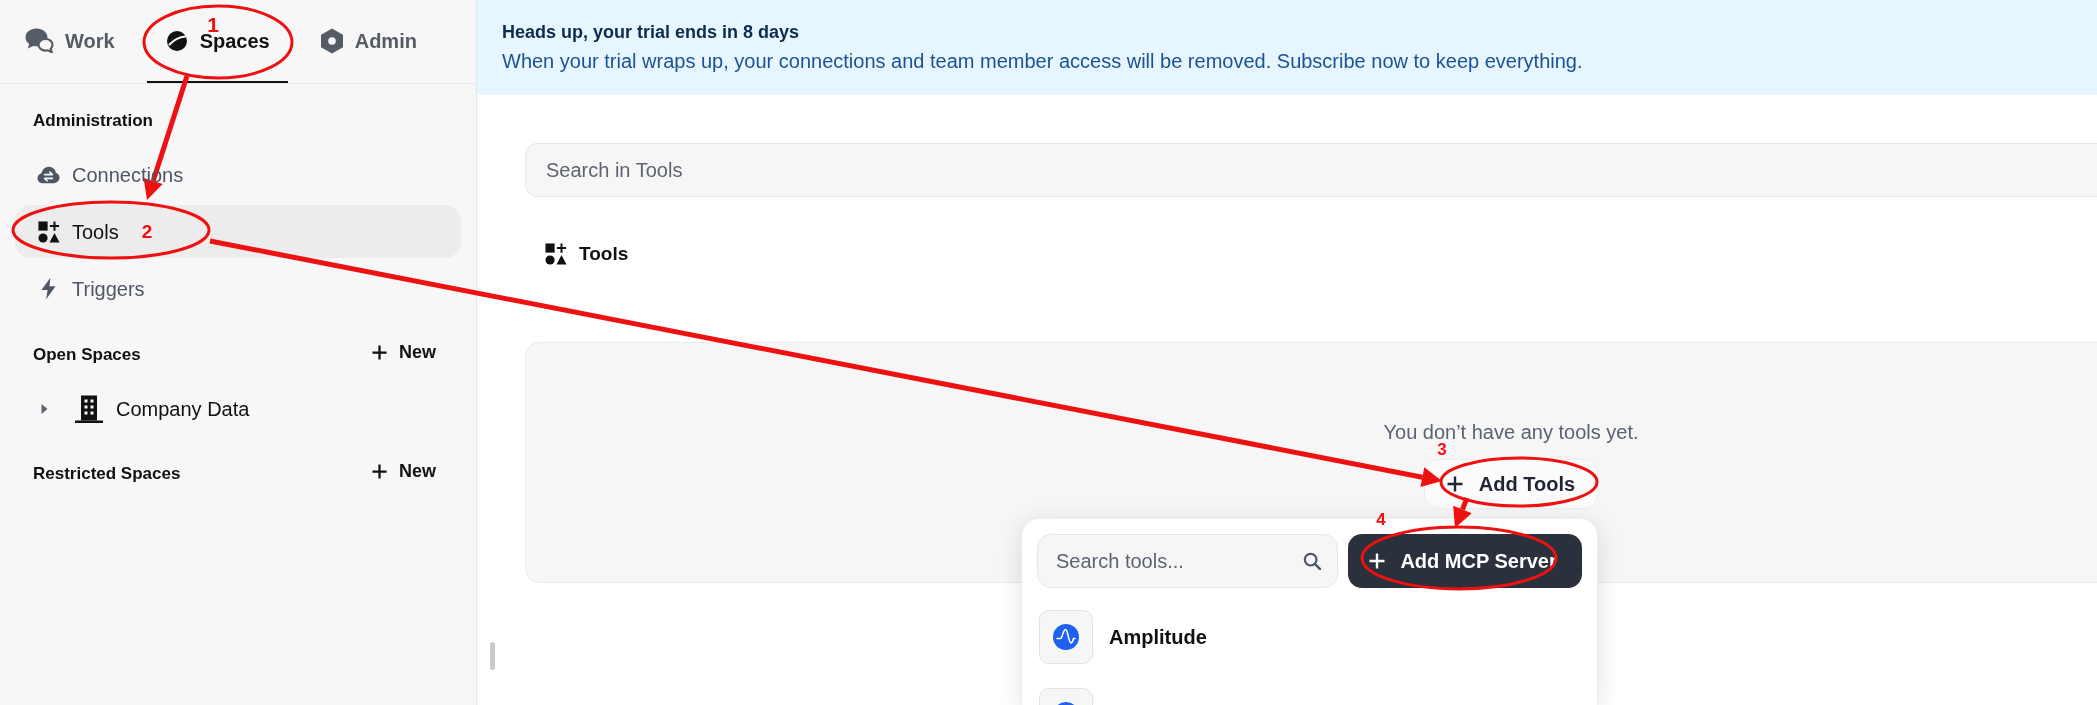 The width and height of the screenshot is (2097, 705). I want to click on caret-icon, so click(44, 409).